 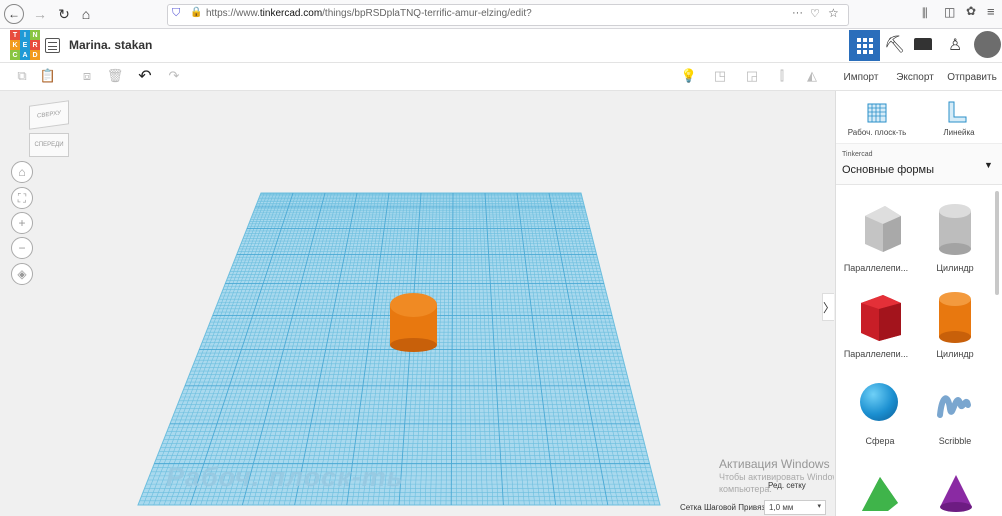 What do you see at coordinates (174, 76) in the screenshot?
I see `redo-icon: ↷` at bounding box center [174, 76].